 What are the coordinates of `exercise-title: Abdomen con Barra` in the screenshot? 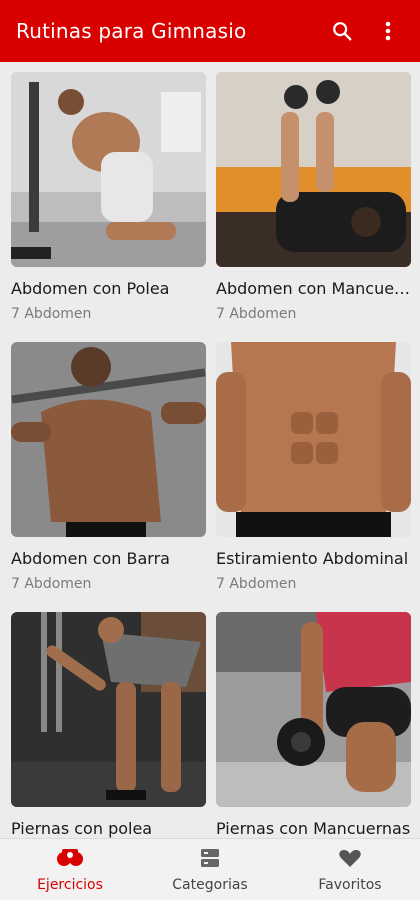 It's located at (90, 558).